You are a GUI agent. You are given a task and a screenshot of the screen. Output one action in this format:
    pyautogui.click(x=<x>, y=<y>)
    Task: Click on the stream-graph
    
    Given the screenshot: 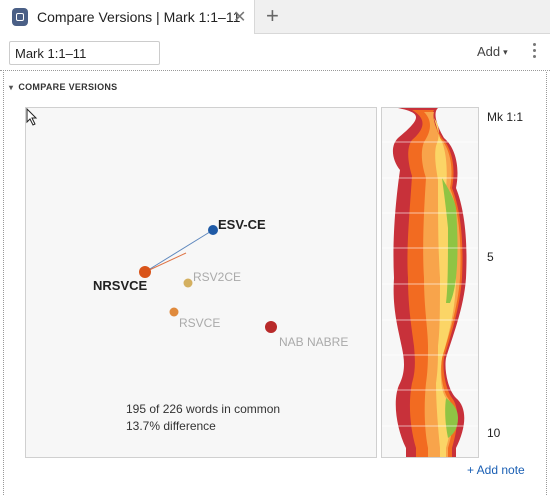 What is the action you would take?
    pyautogui.click(x=430, y=282)
    